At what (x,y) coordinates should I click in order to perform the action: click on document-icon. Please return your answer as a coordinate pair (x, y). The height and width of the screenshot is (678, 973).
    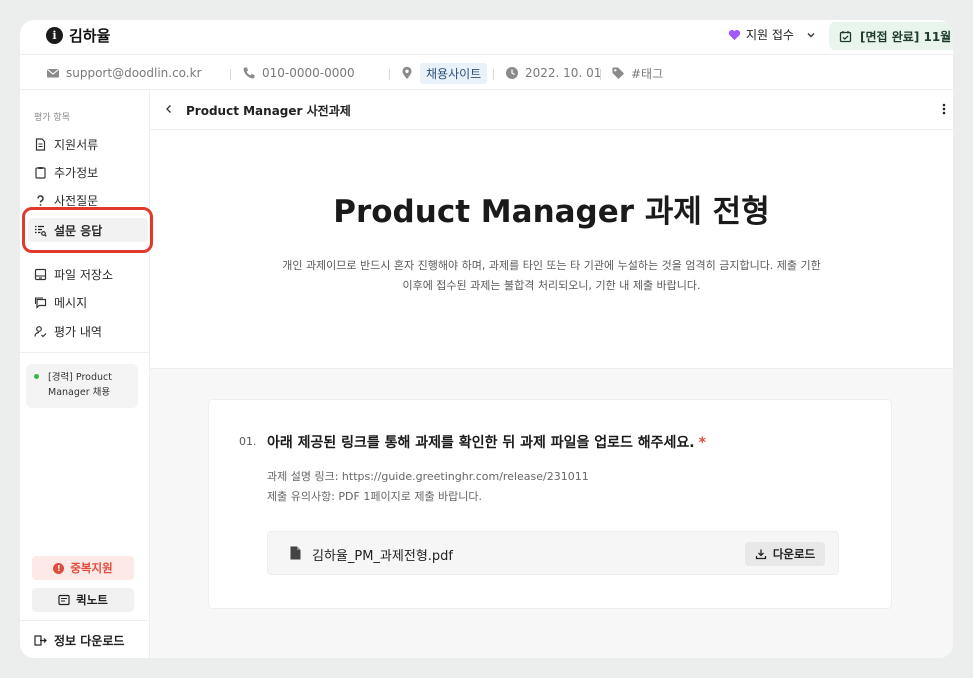
    Looking at the image, I should click on (40, 144).